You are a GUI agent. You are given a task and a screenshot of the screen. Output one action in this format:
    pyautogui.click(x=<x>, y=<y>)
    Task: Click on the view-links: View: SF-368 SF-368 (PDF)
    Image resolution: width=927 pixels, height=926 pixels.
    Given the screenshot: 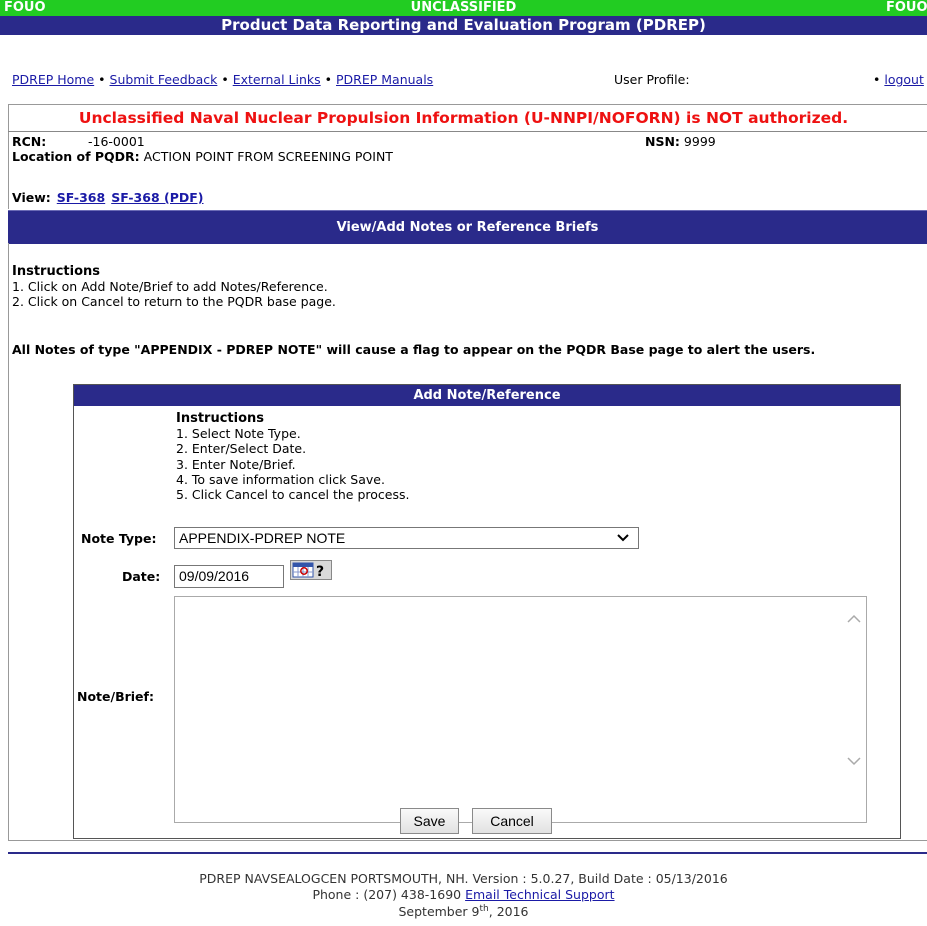 What is the action you would take?
    pyautogui.click(x=108, y=197)
    